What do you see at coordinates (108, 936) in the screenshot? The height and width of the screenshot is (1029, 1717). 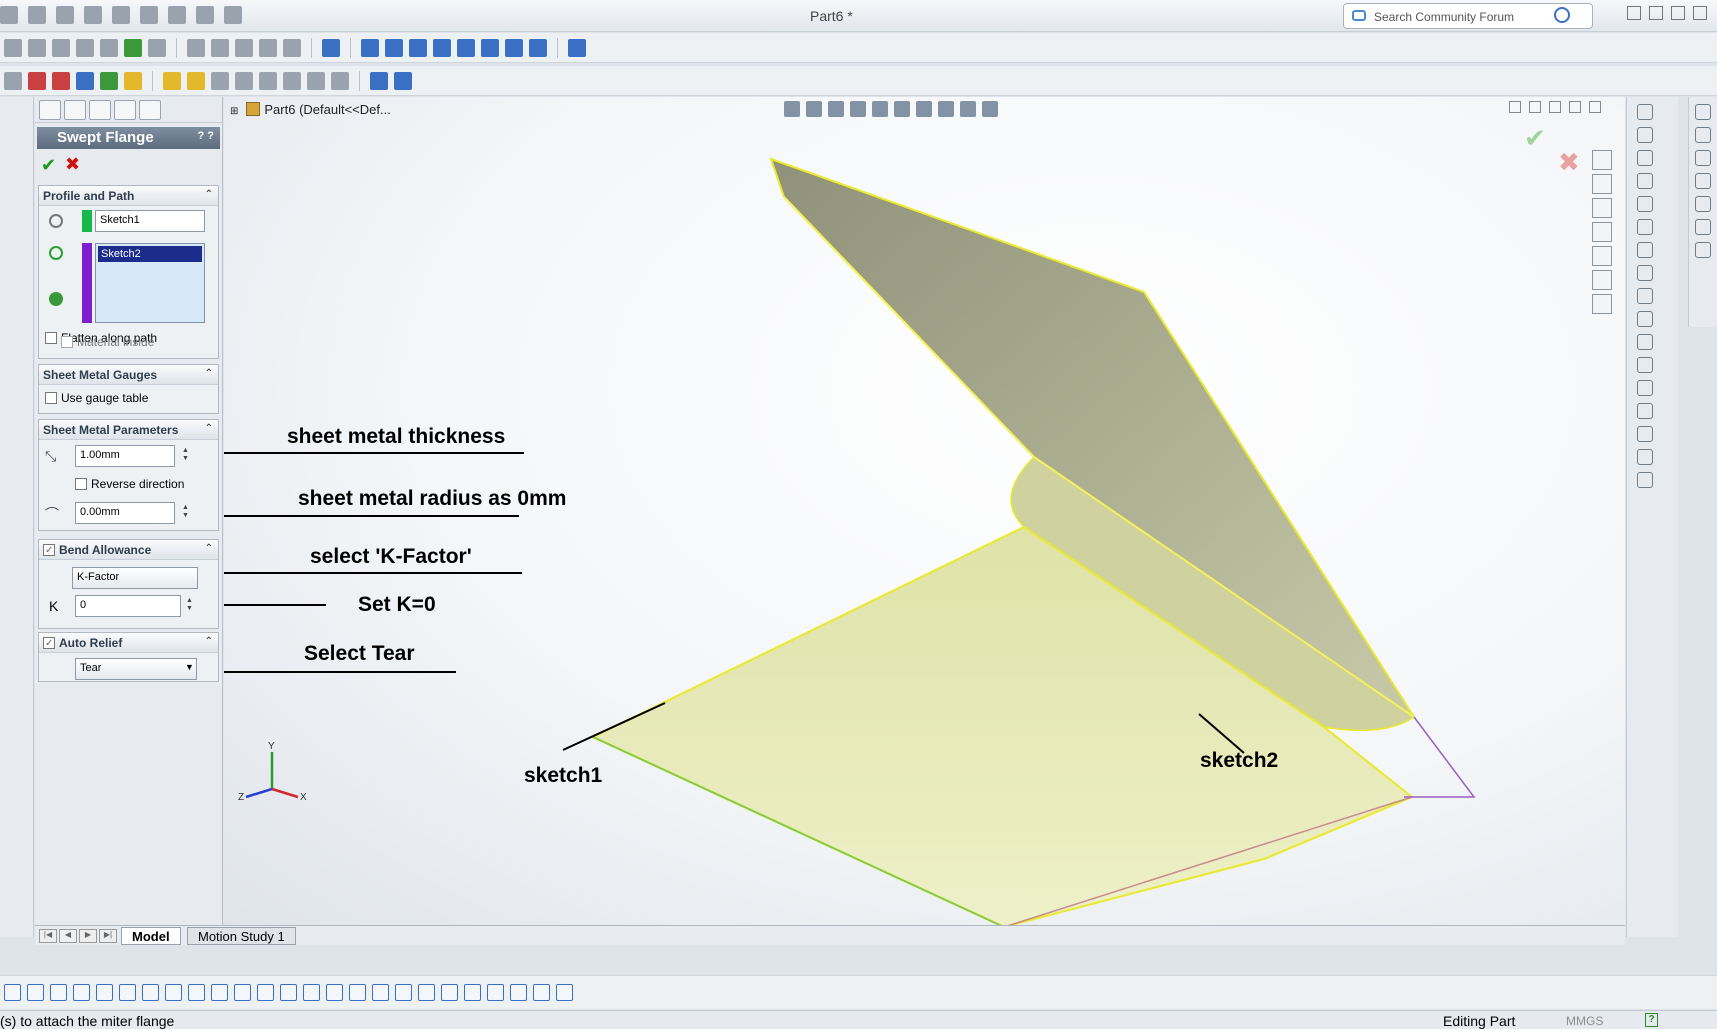 I see `last-tab-icon: ▶|` at bounding box center [108, 936].